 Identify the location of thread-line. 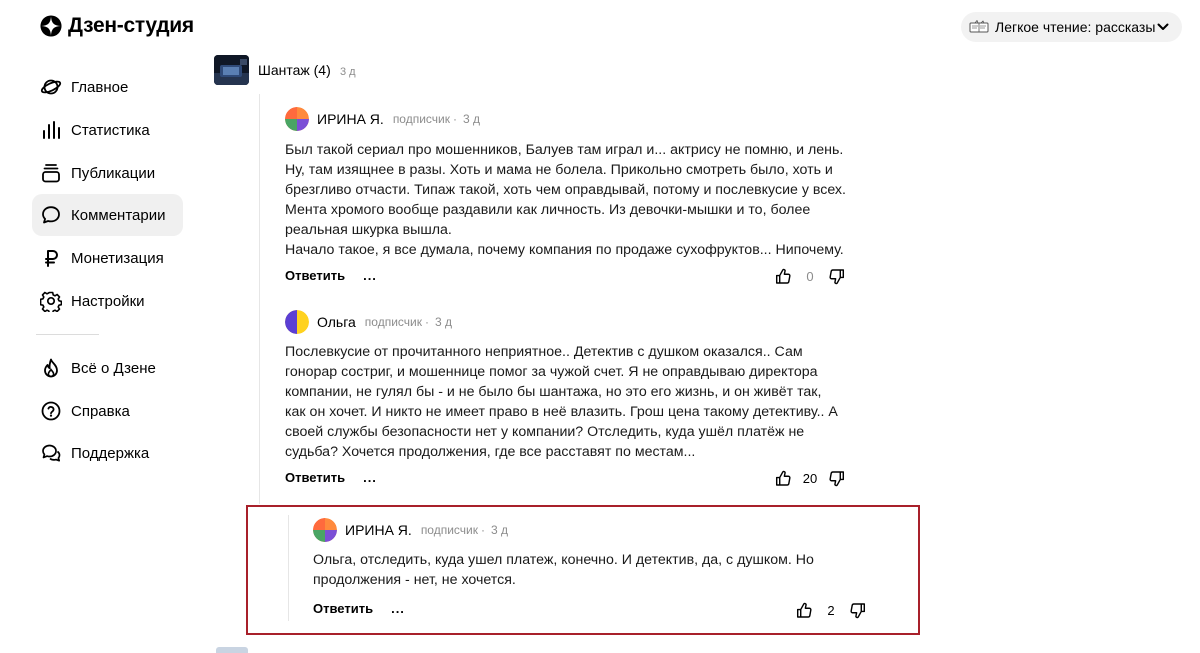
(259, 299).